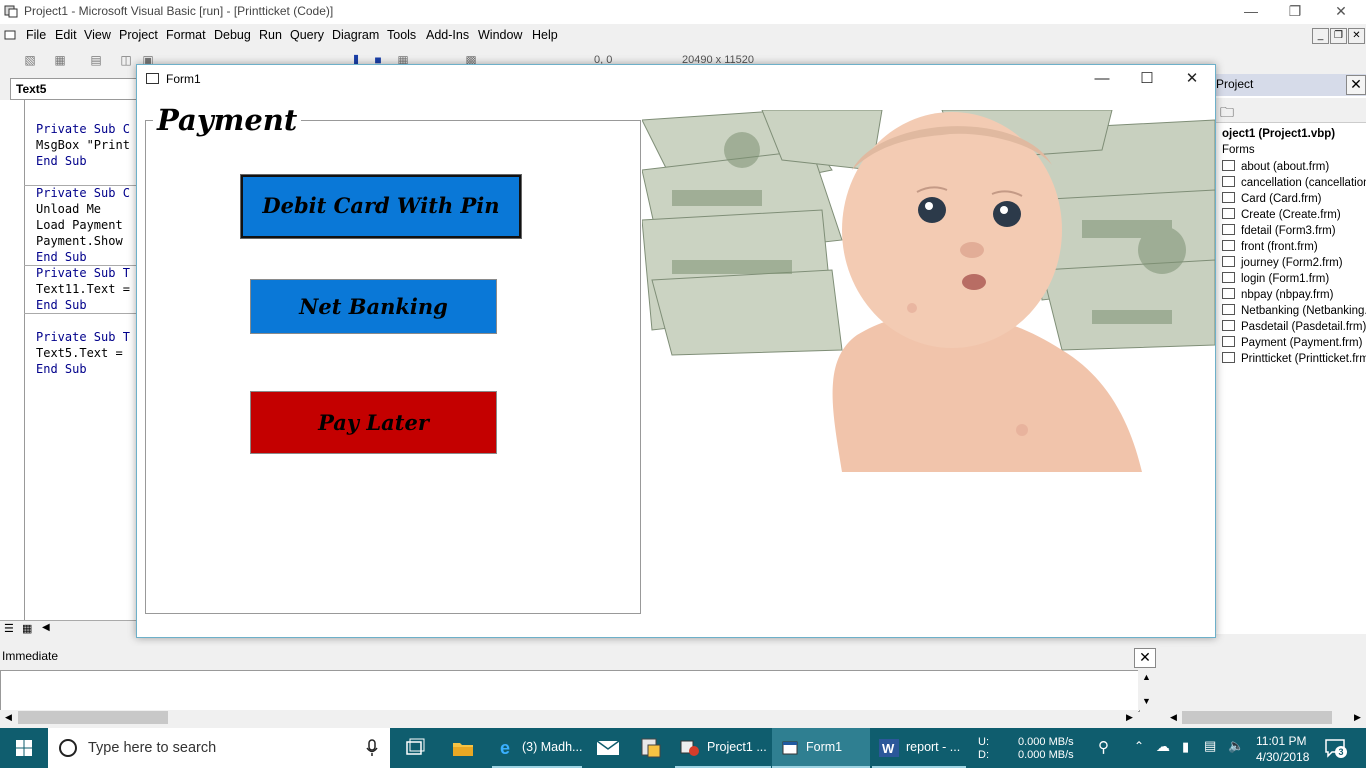 The width and height of the screenshot is (1366, 768). Describe the element at coordinates (447, 35) in the screenshot. I see `menu-addins: Add-Ins` at that location.